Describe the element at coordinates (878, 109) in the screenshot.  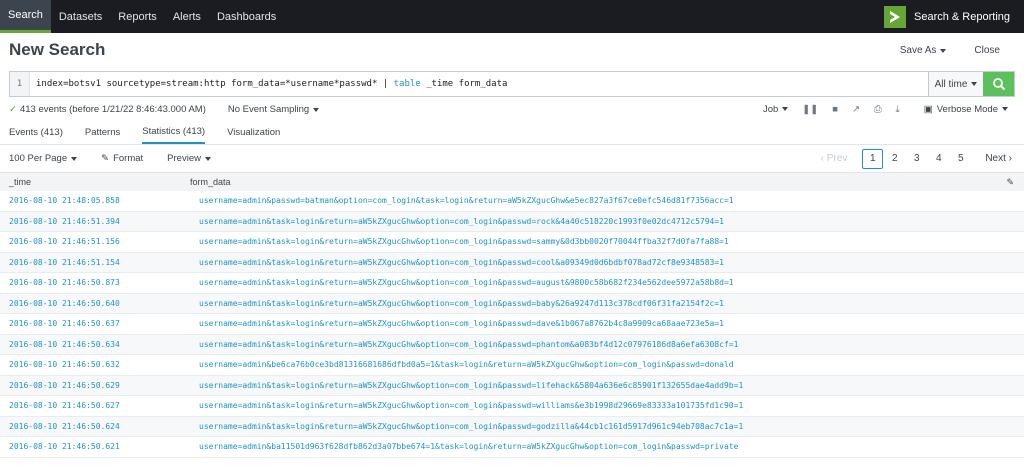
I see `print-button: ⎙` at that location.